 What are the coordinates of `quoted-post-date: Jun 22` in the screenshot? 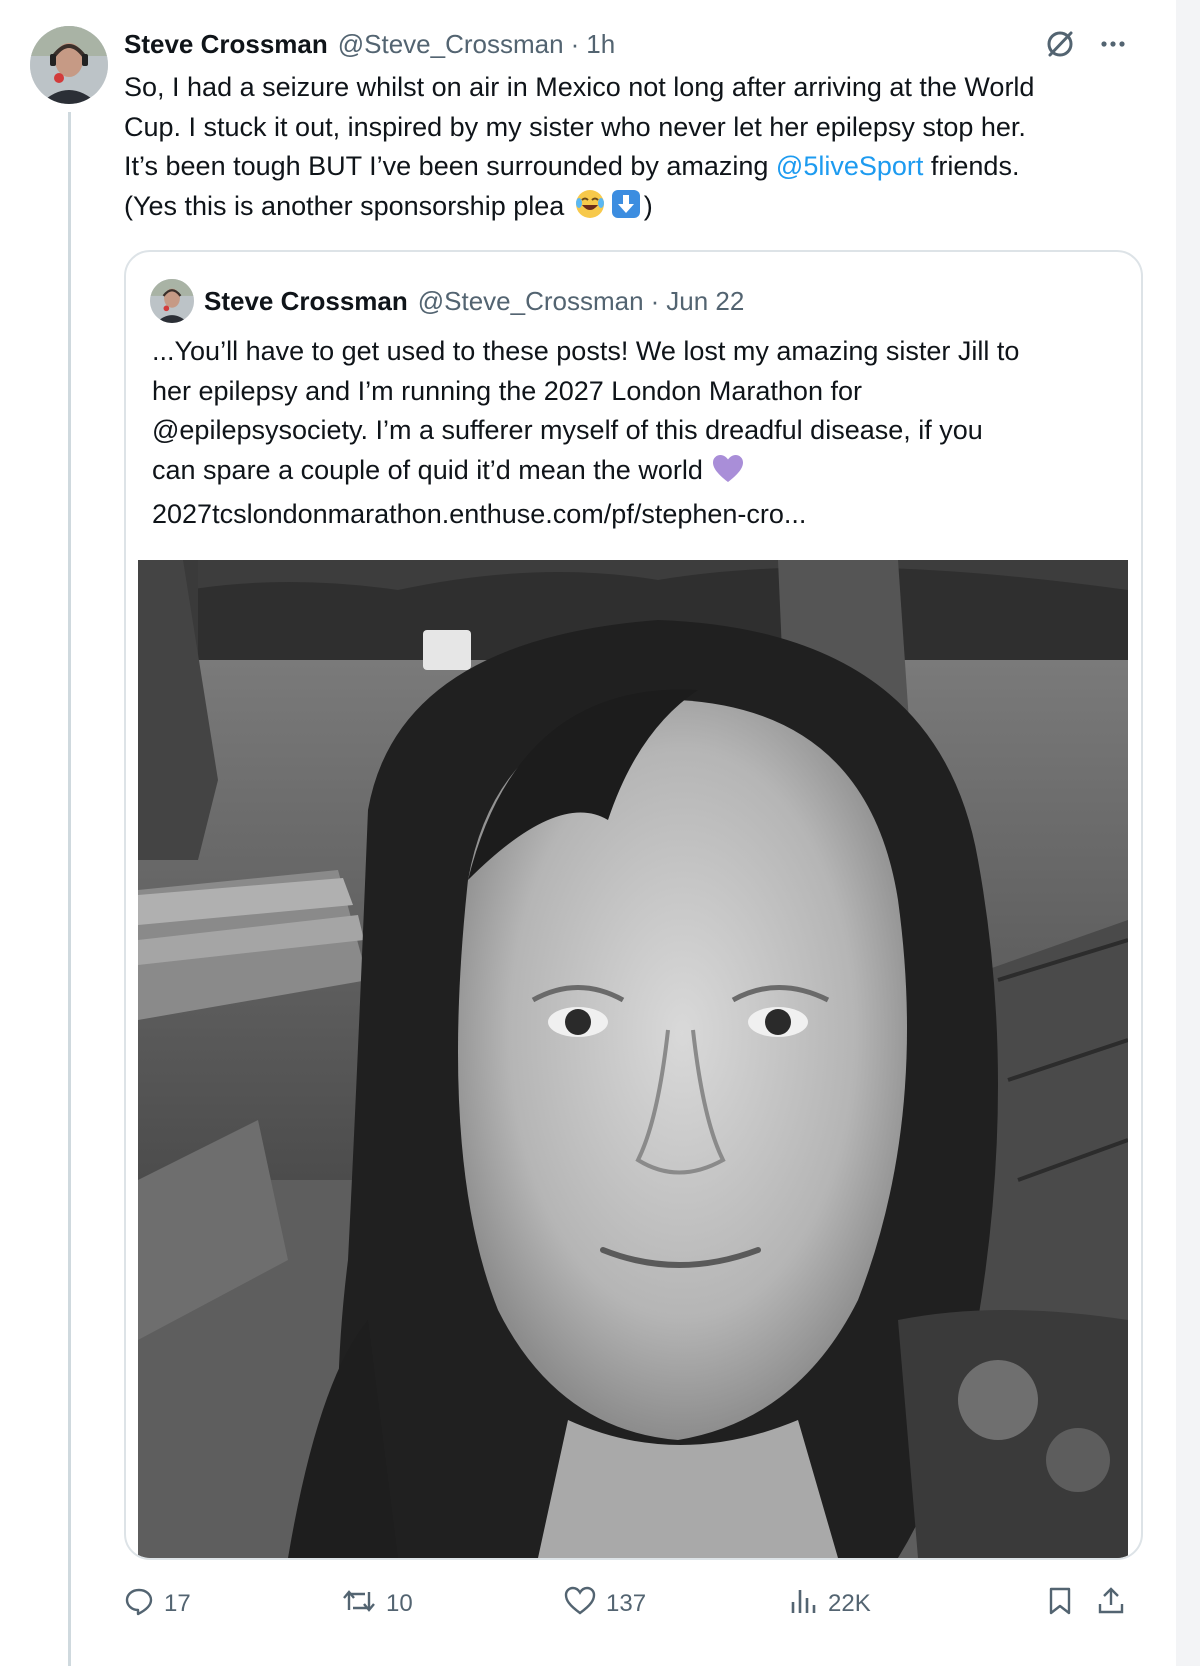 It's located at (705, 301).